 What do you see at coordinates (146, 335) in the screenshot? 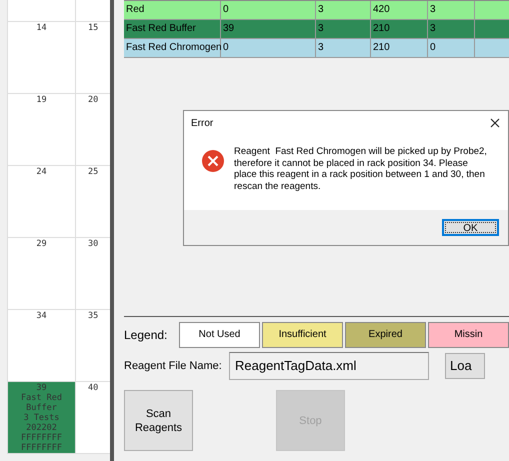
I see `legend-label: Legend:` at bounding box center [146, 335].